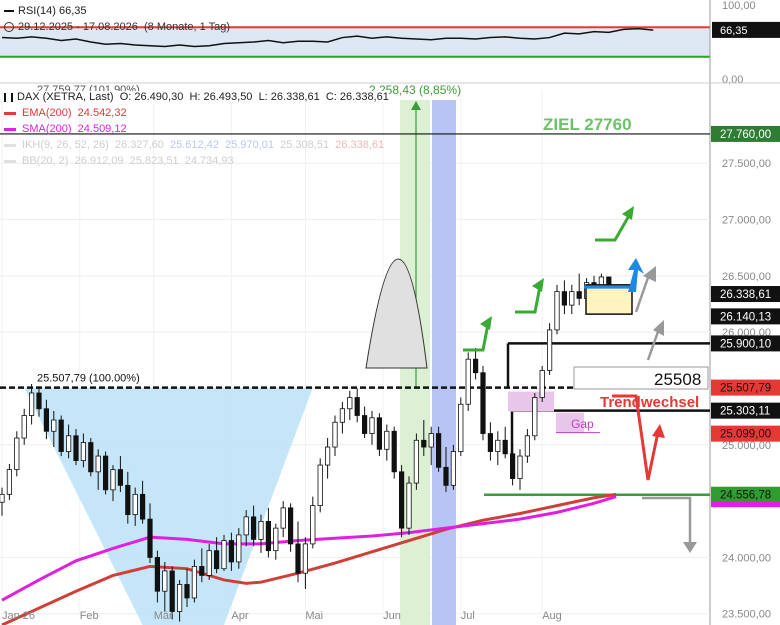 The width and height of the screenshot is (780, 625). I want to click on price-tag-label: 25.507,79, so click(745, 389).